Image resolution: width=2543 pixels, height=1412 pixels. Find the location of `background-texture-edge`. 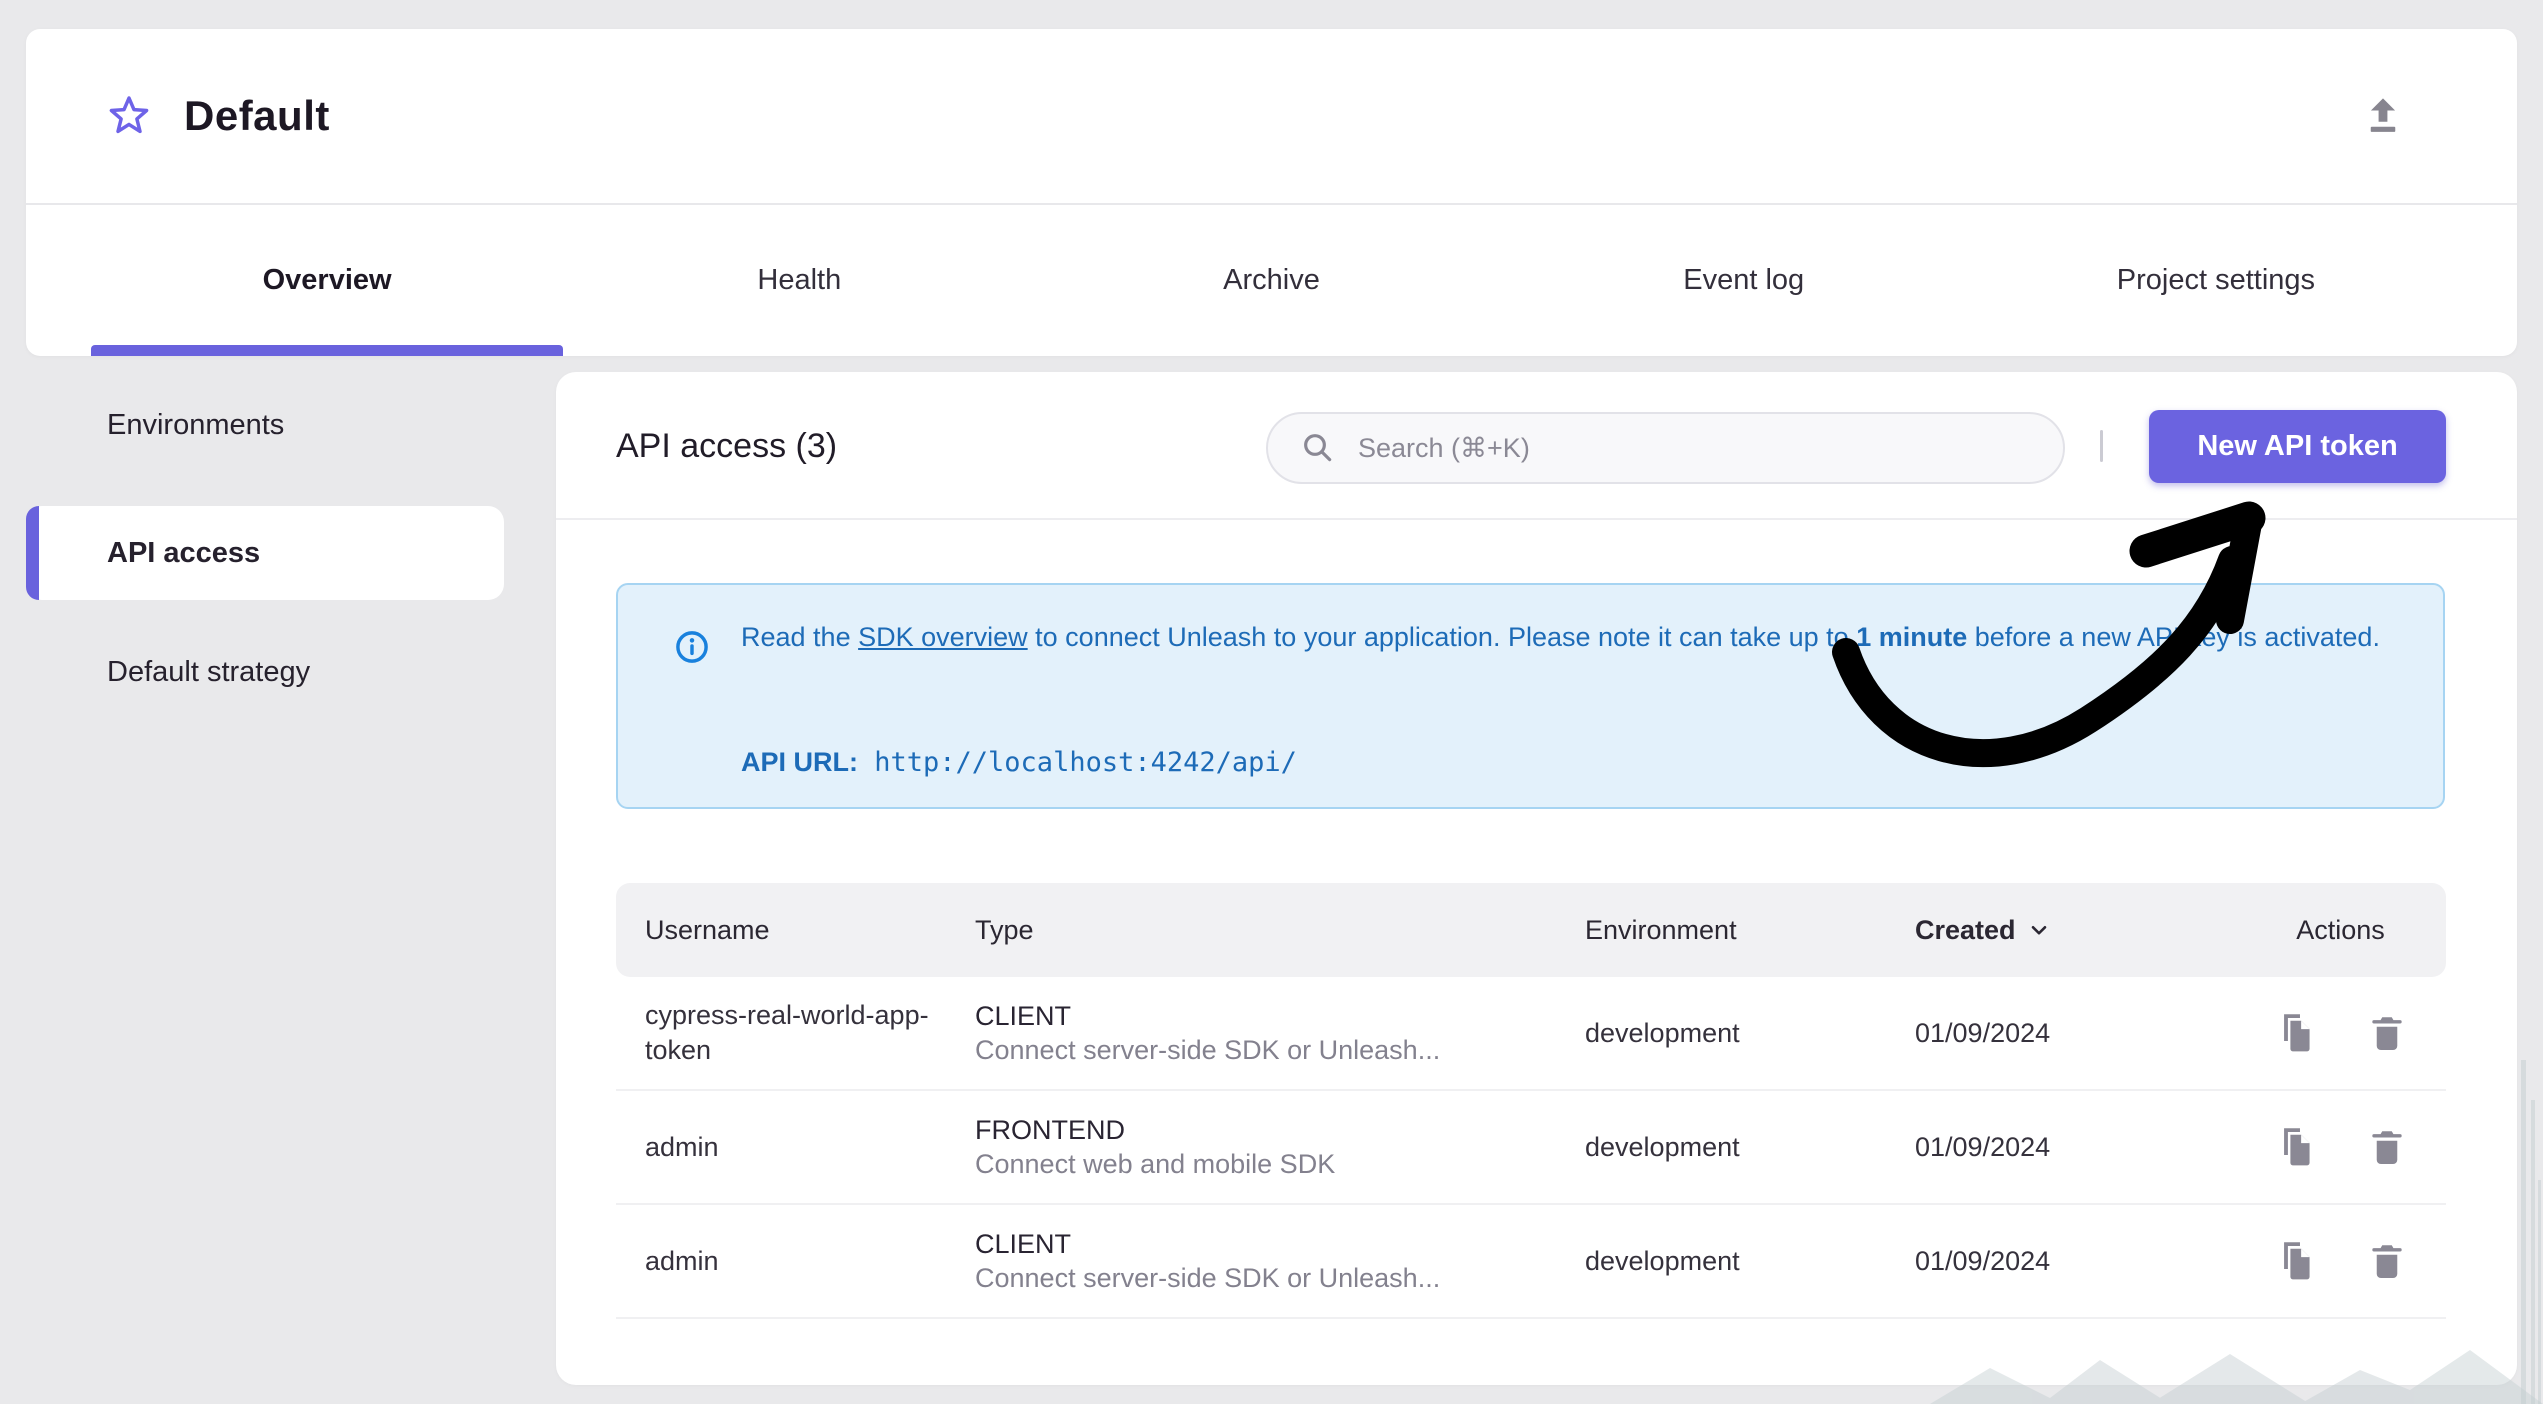

background-texture-edge is located at coordinates (2531, 1232).